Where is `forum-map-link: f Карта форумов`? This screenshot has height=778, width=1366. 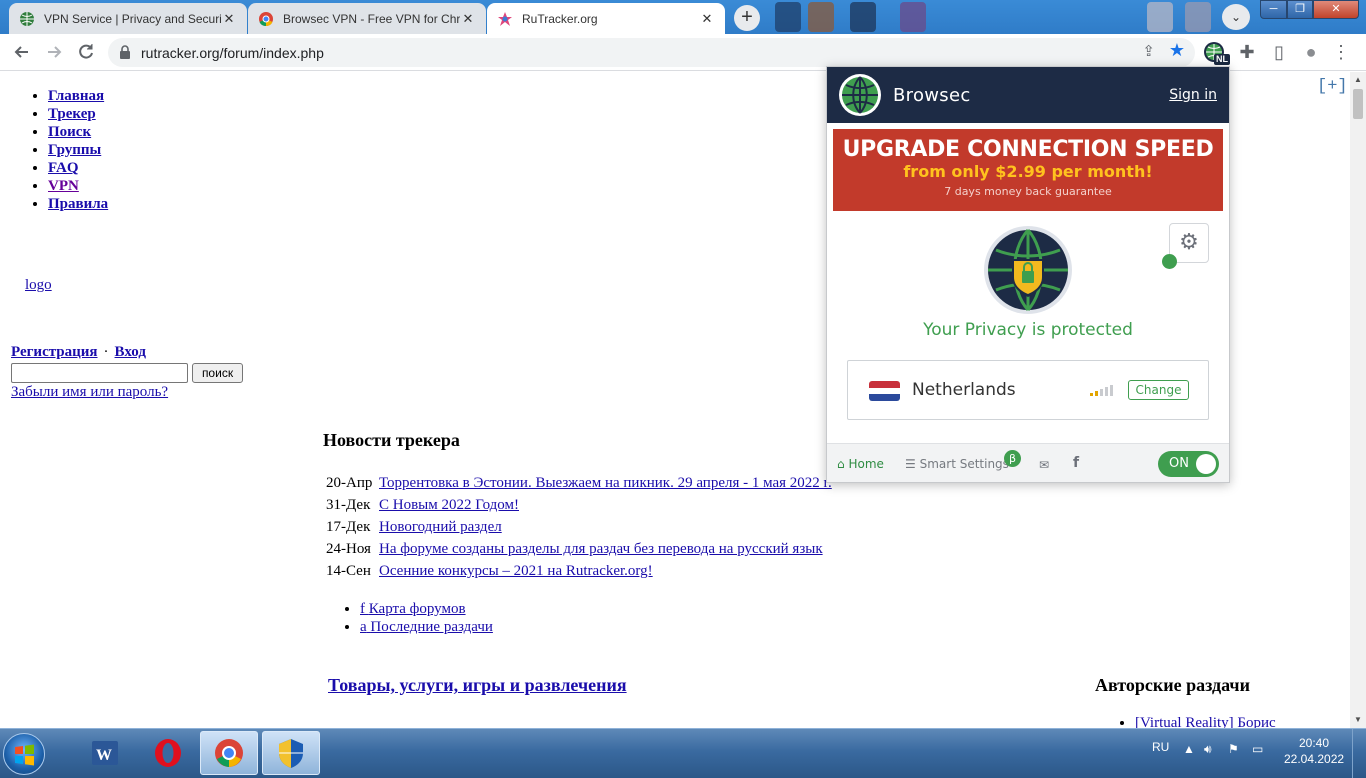
forum-map-link: f Карта форумов is located at coordinates (413, 609).